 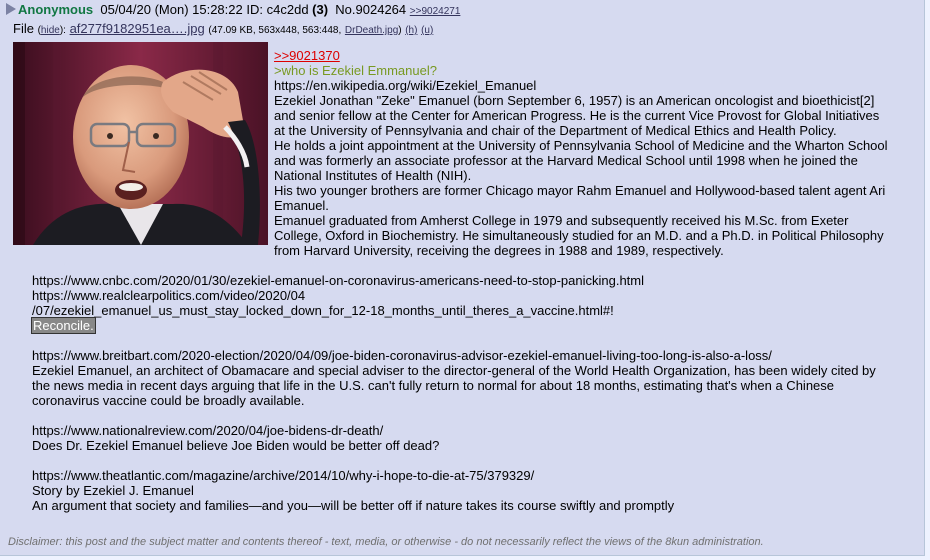 I want to click on reply-reference-link: >>9021370, so click(x=307, y=55).